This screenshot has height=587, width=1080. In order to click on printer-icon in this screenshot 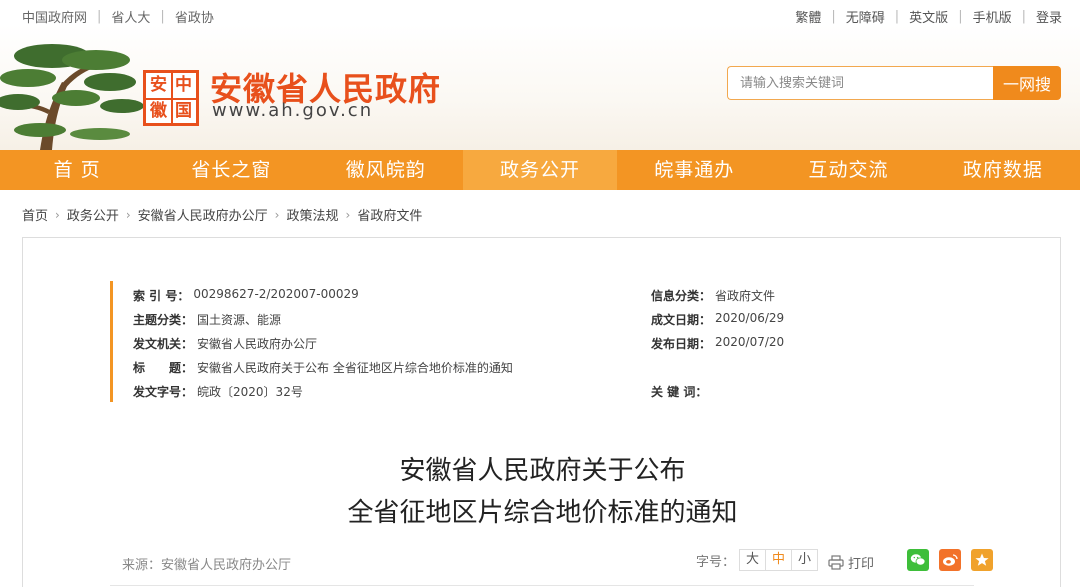, I will do `click(836, 562)`.